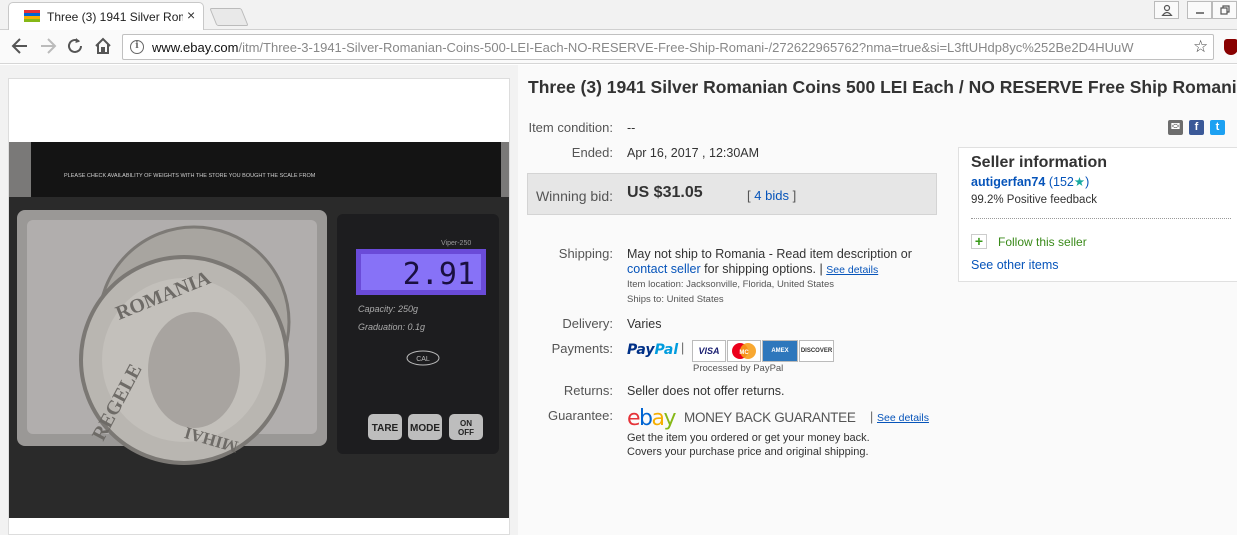 The image size is (1237, 535). Describe the element at coordinates (1196, 127) in the screenshot. I see `facebook-share-icon: f` at that location.